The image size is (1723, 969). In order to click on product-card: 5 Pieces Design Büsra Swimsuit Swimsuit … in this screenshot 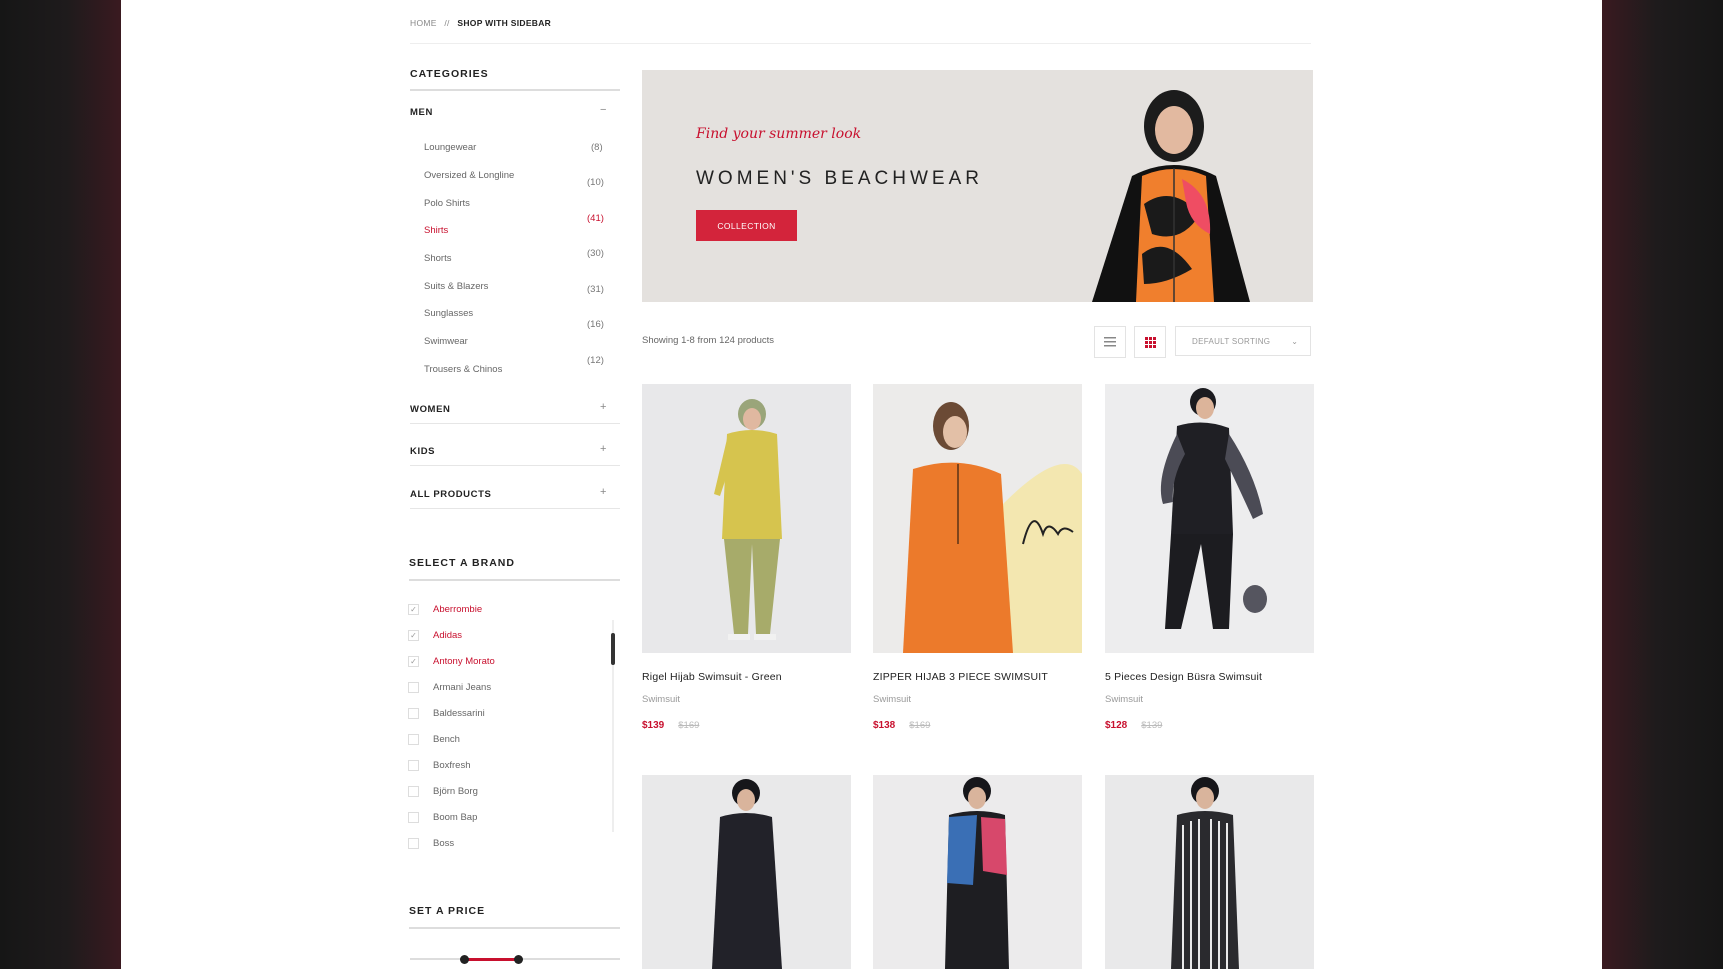, I will do `click(1209, 559)`.